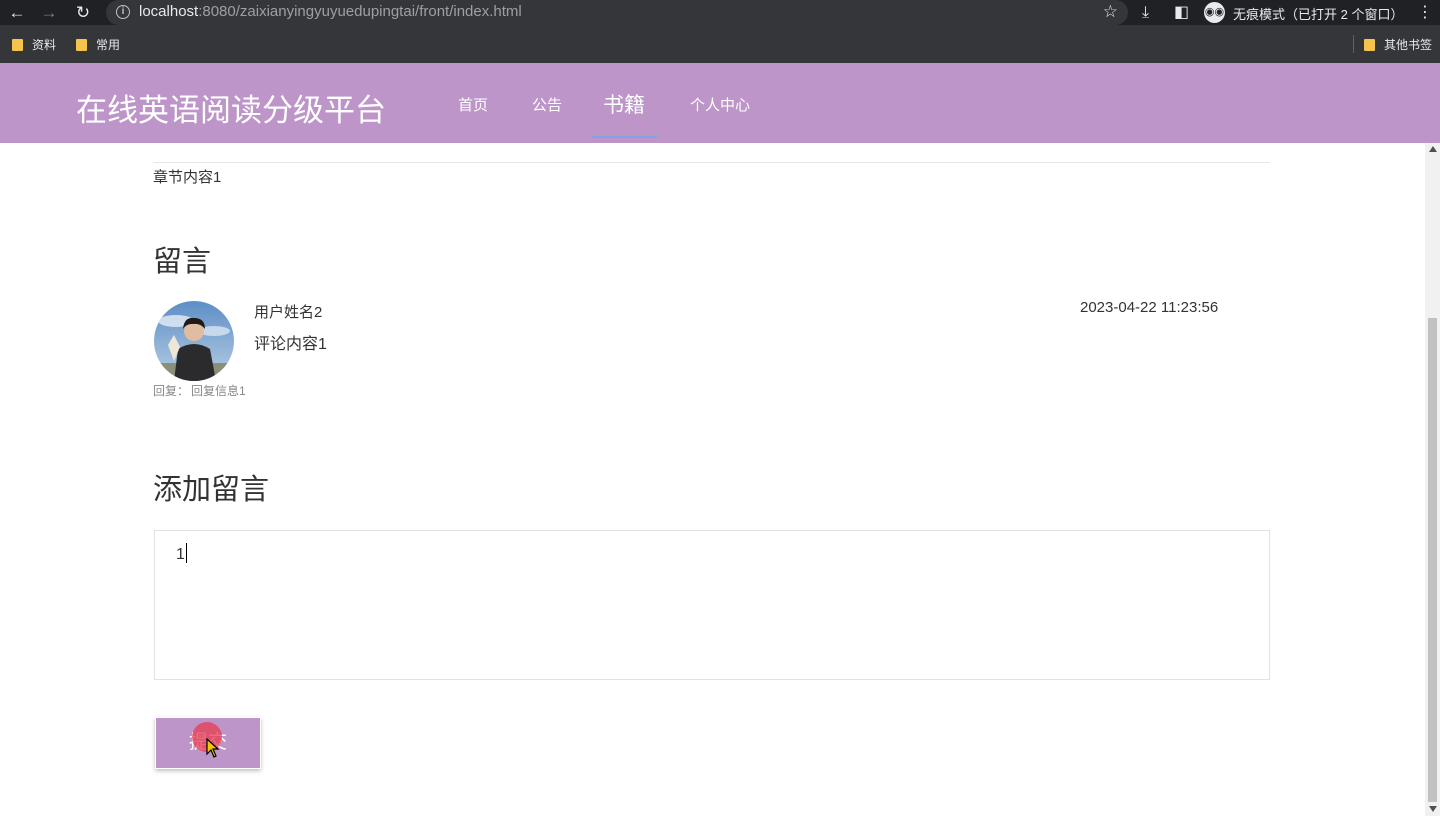 The height and width of the screenshot is (816, 1440). I want to click on nav-active-indicator, so click(624, 137).